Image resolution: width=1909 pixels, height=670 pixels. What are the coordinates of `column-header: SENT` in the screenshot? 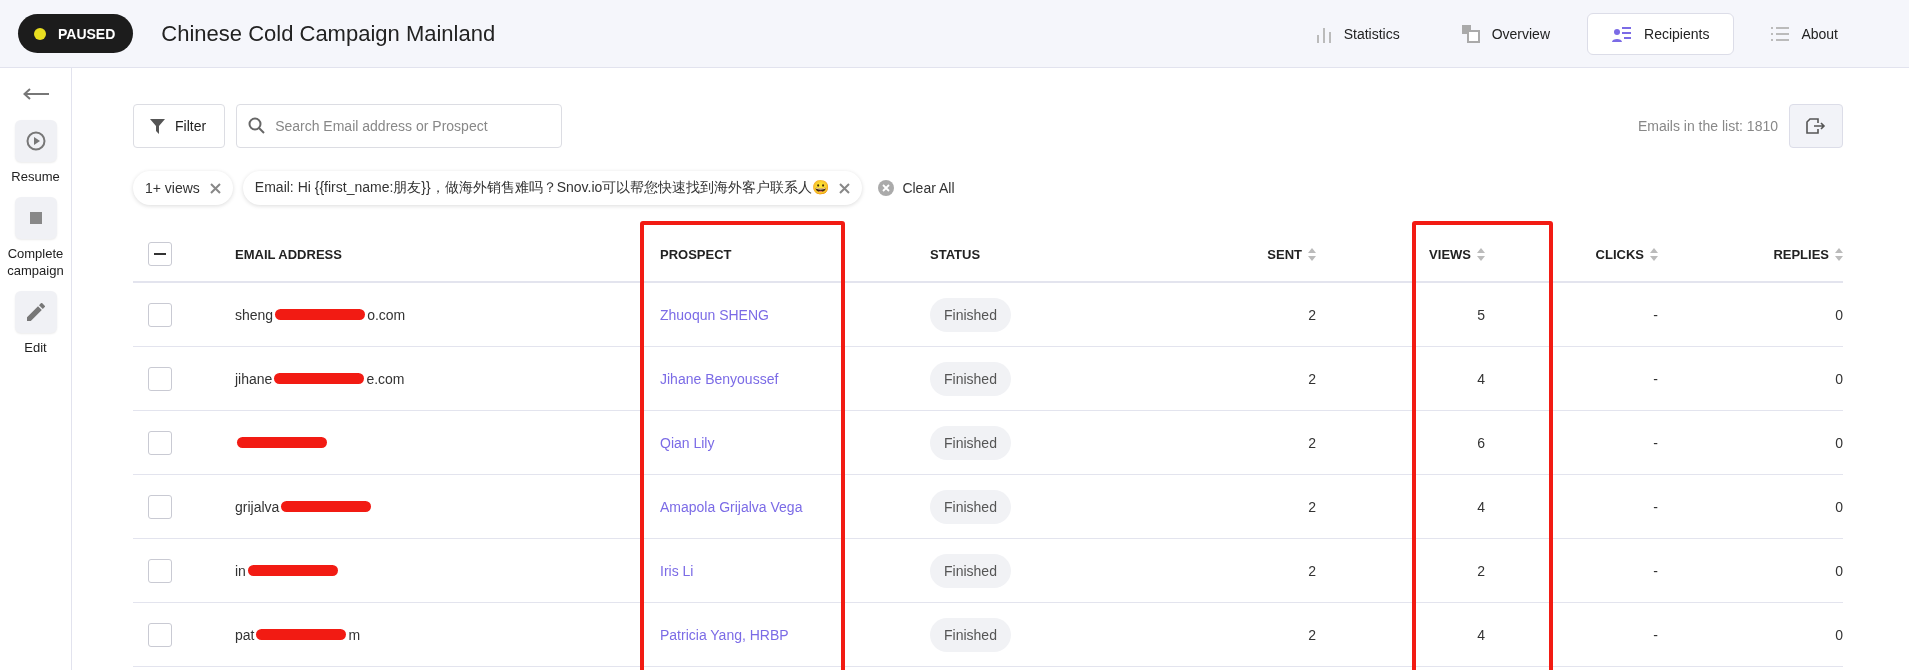 It's located at (1284, 254).